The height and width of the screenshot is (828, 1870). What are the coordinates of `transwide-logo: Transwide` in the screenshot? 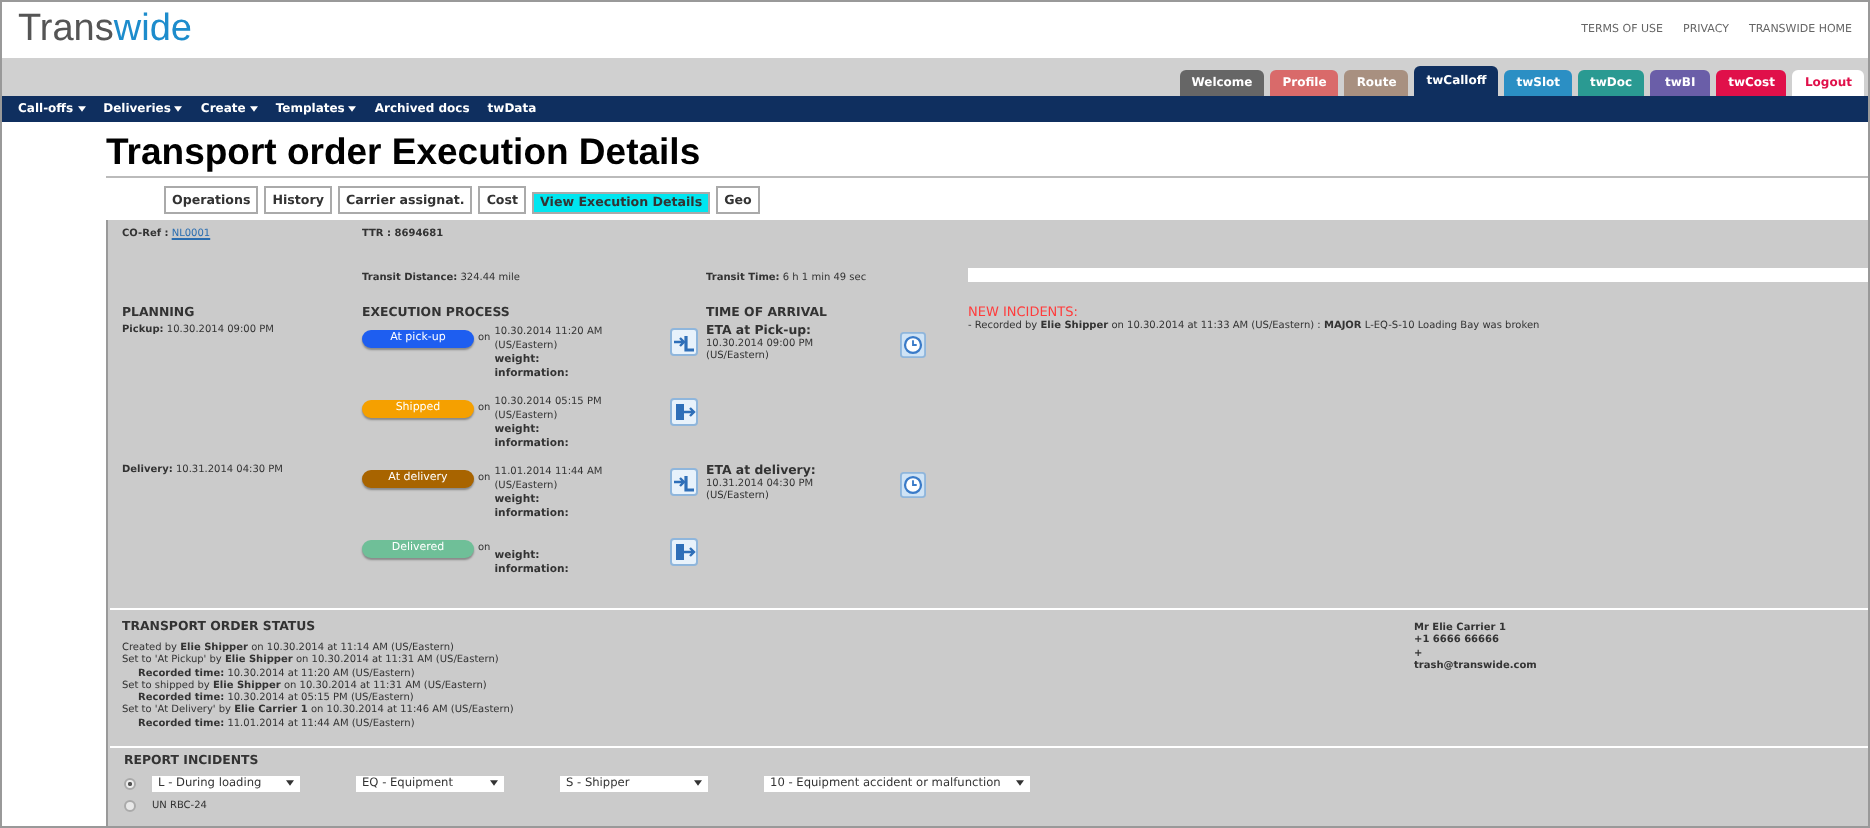 It's located at (105, 30).